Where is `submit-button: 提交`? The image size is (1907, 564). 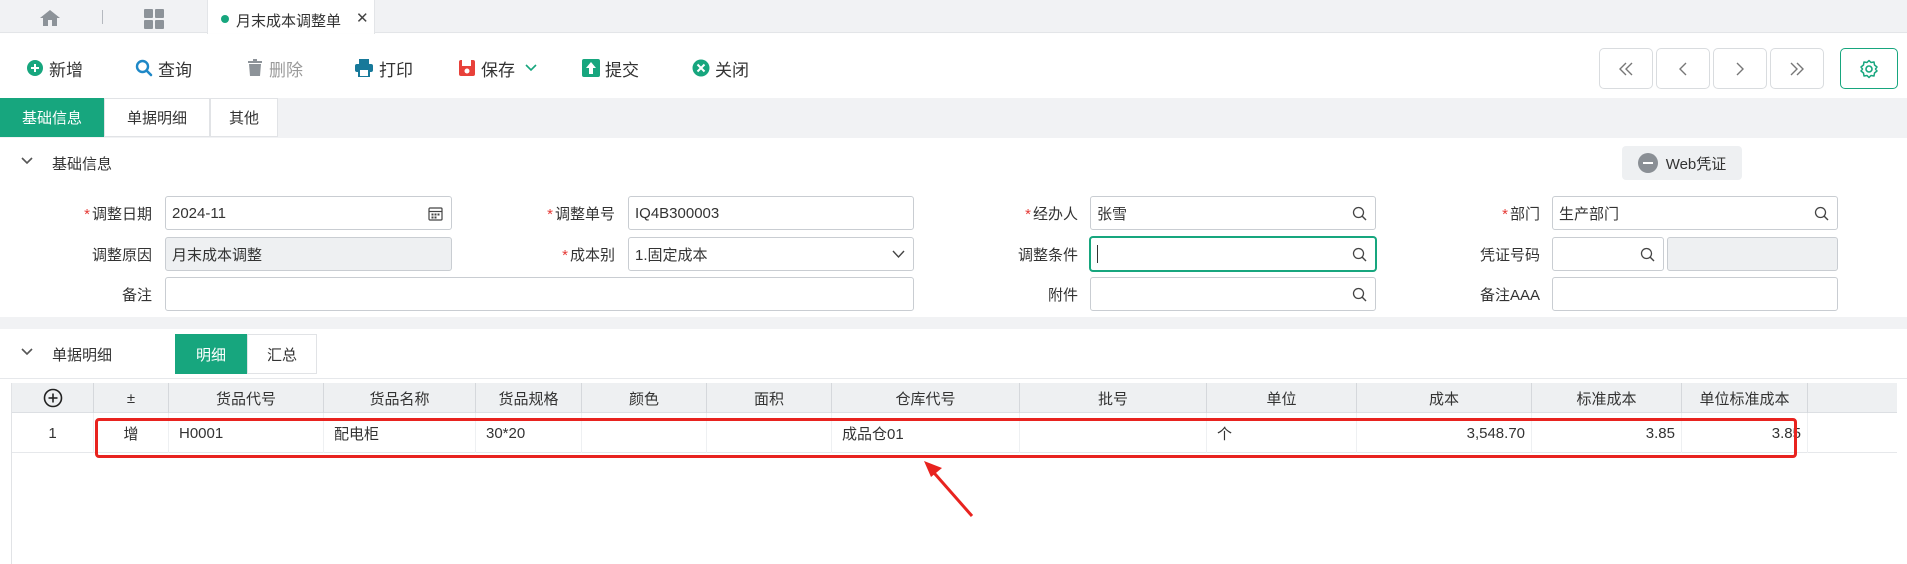
submit-button: 提交 is located at coordinates (610, 68).